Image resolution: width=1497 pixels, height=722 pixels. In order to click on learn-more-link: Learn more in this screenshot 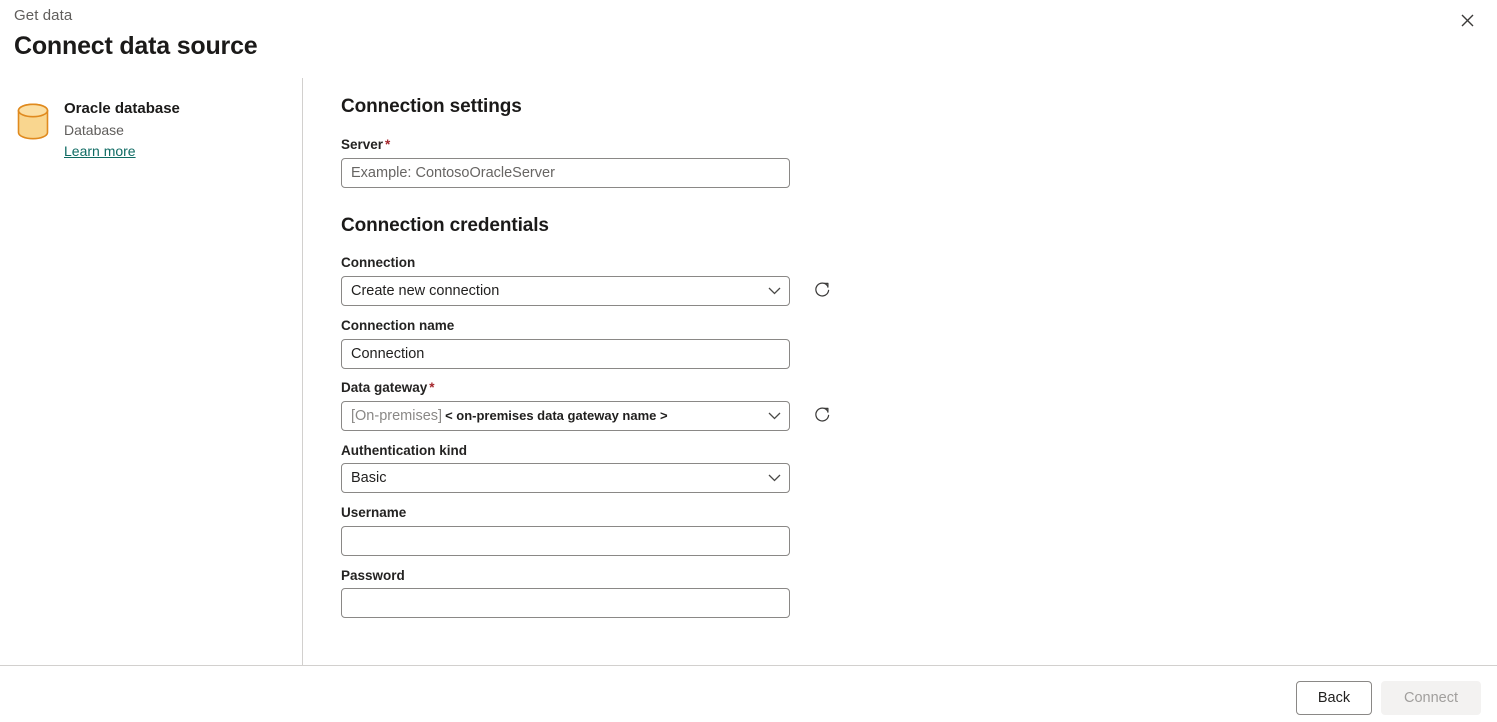, I will do `click(100, 151)`.